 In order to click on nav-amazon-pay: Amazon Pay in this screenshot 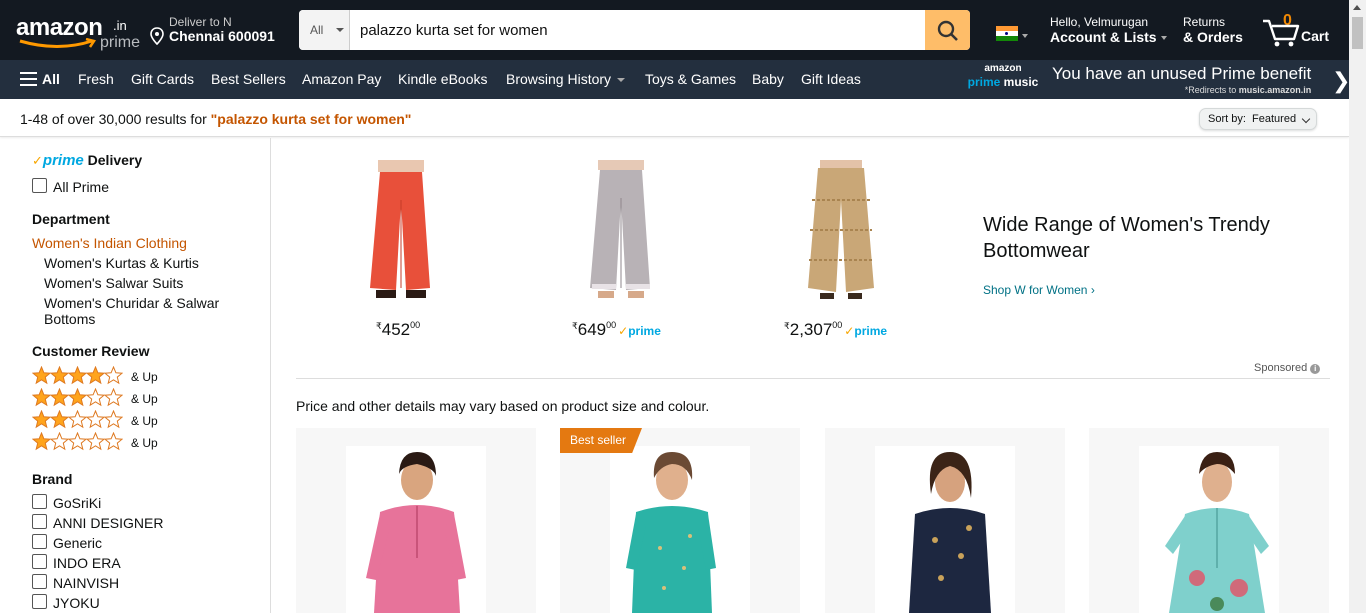, I will do `click(341, 79)`.